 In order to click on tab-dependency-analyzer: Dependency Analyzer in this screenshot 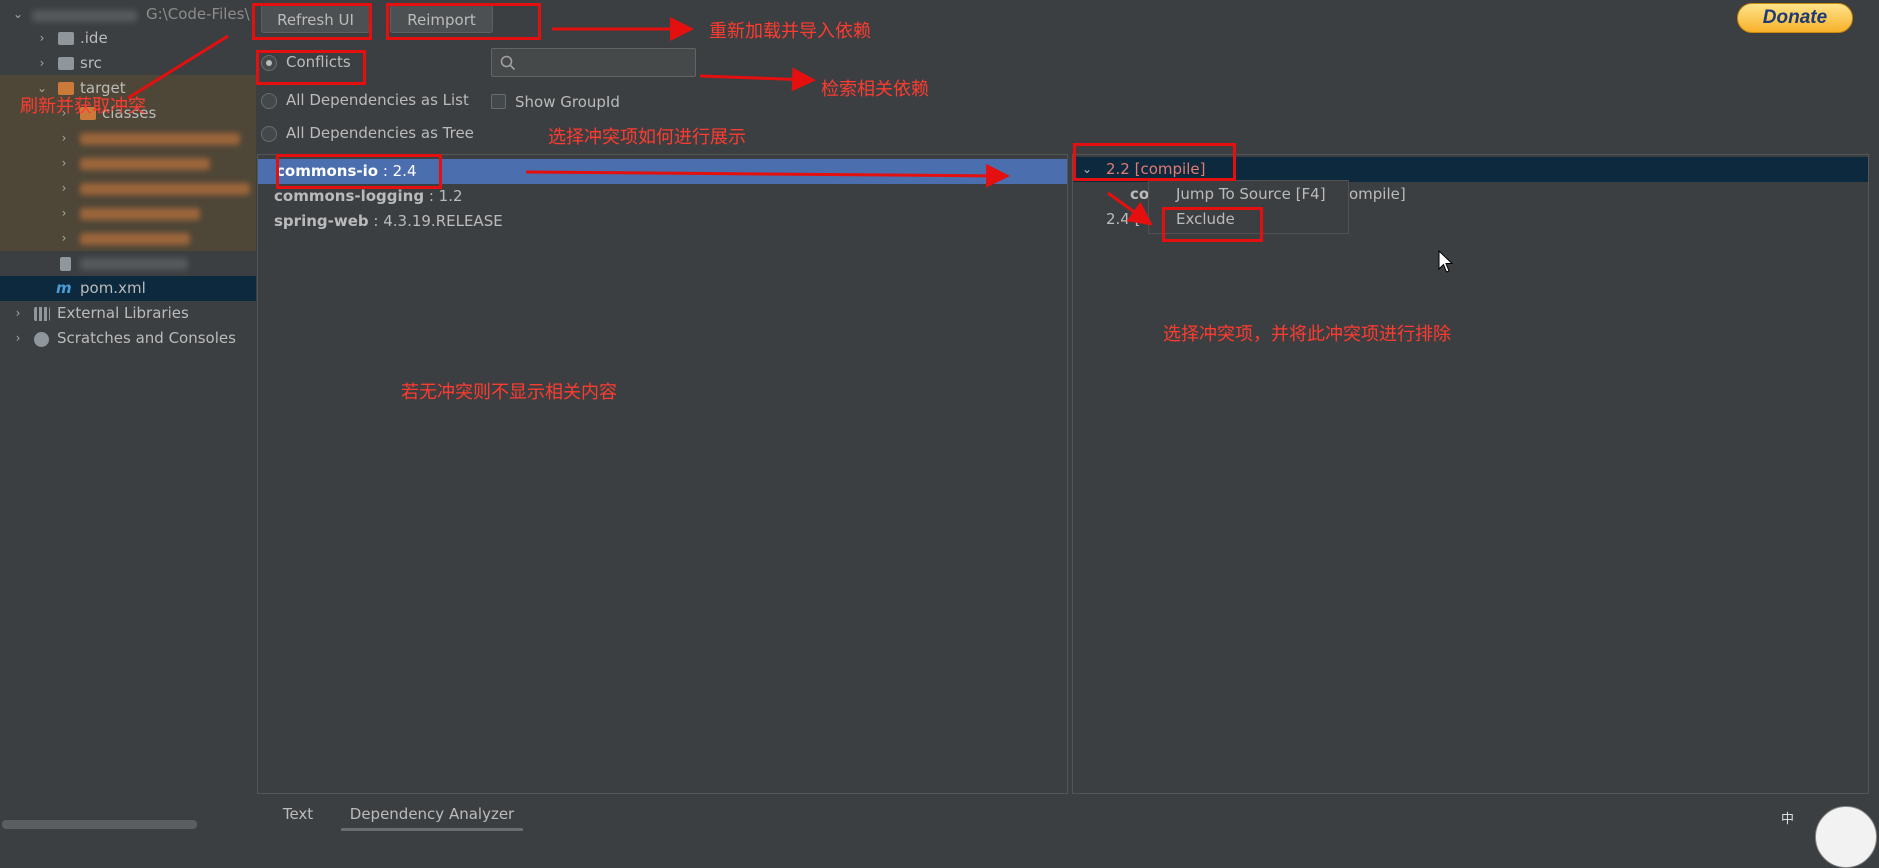, I will do `click(432, 814)`.